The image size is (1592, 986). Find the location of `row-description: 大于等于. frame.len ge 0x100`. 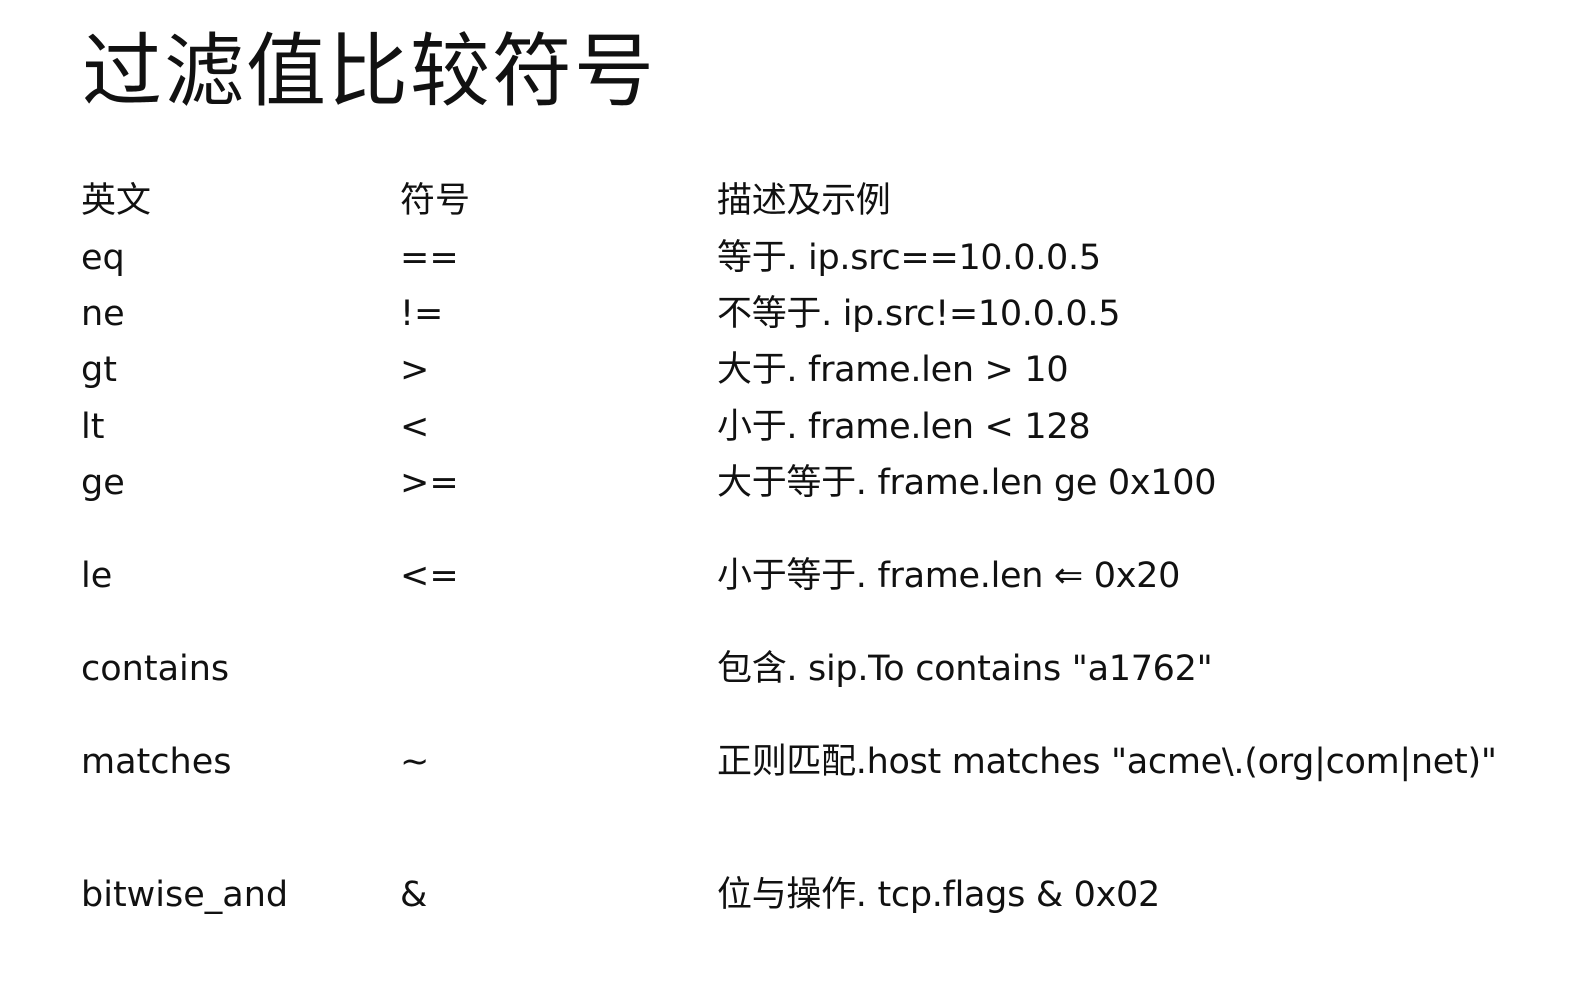

row-description: 大于等于. frame.len ge 0x100 is located at coordinates (967, 483).